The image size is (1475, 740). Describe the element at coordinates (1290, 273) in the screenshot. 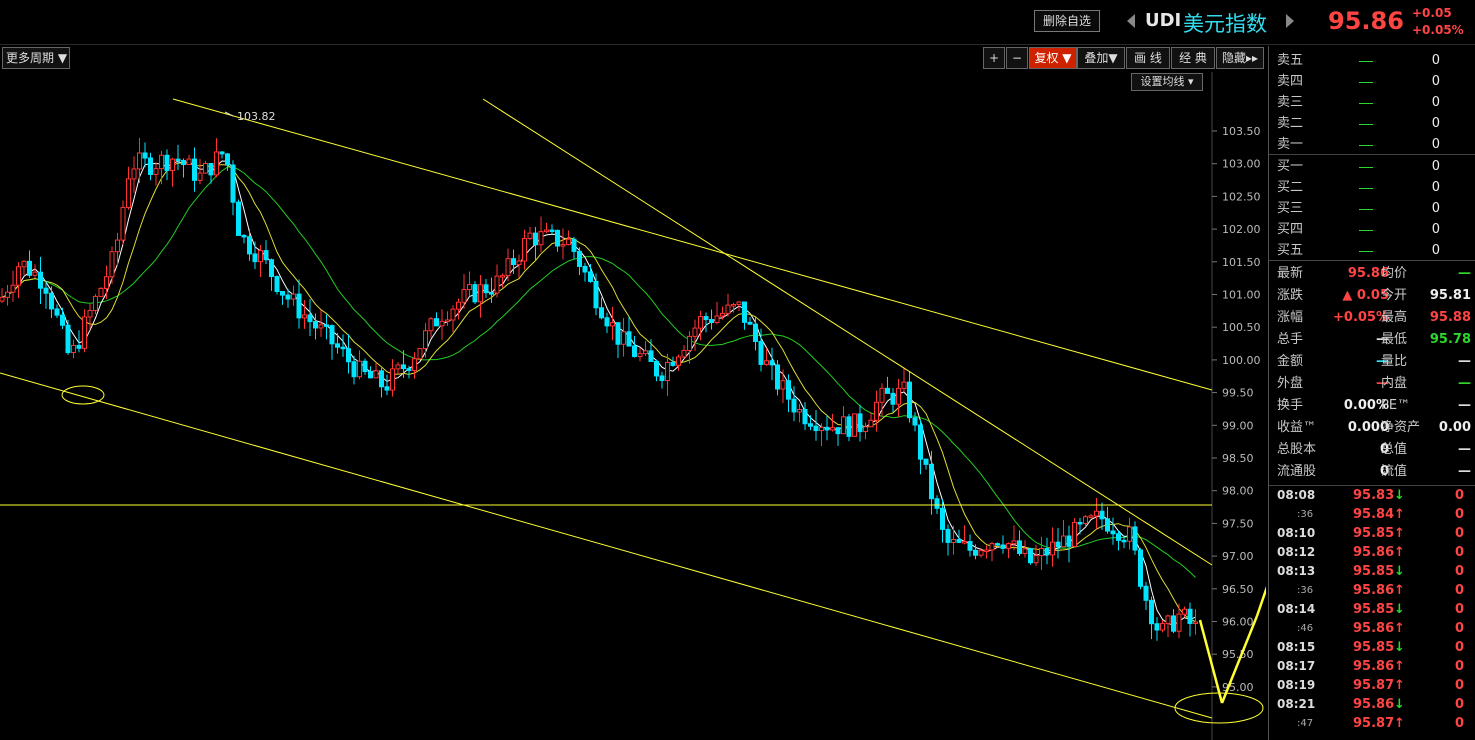

I see `quote-label: 最新` at that location.